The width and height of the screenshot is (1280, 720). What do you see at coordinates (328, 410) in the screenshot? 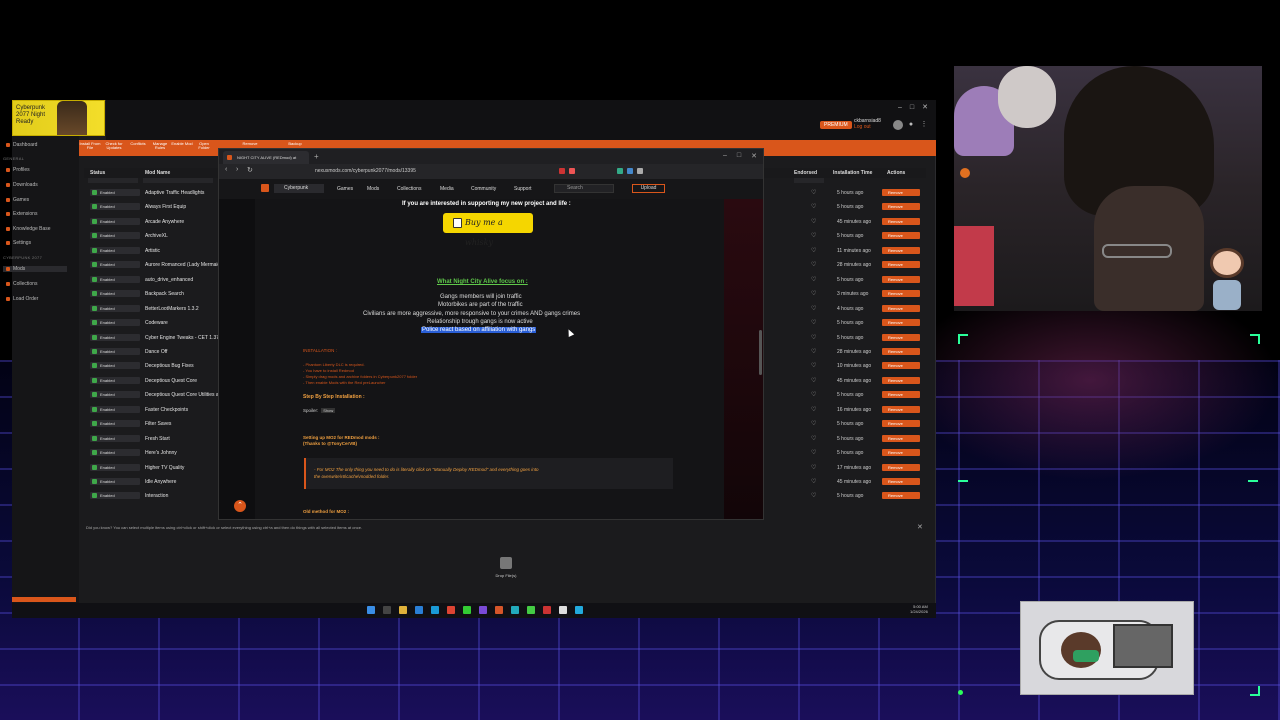
I see `spoiler-show-button: Show` at bounding box center [328, 410].